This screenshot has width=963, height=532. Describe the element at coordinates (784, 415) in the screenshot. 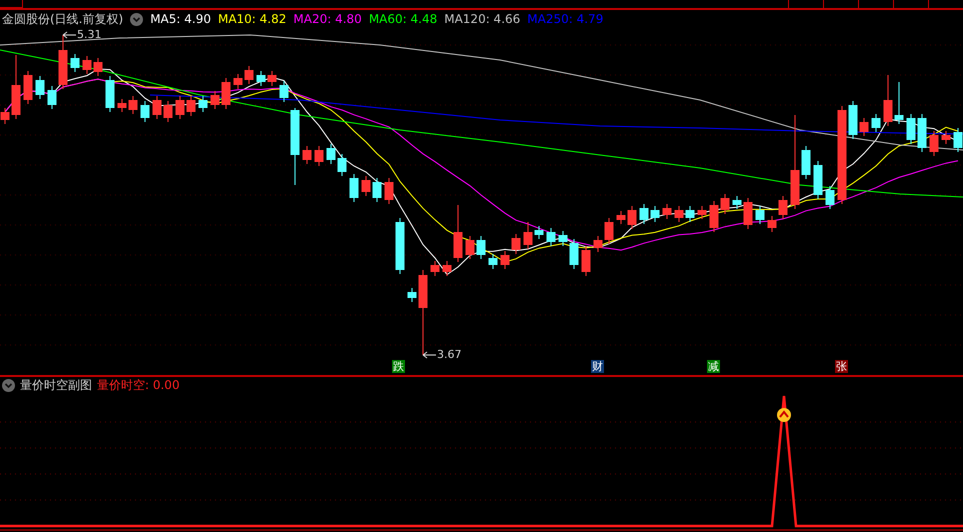

I see `up-chevron-icon` at that location.